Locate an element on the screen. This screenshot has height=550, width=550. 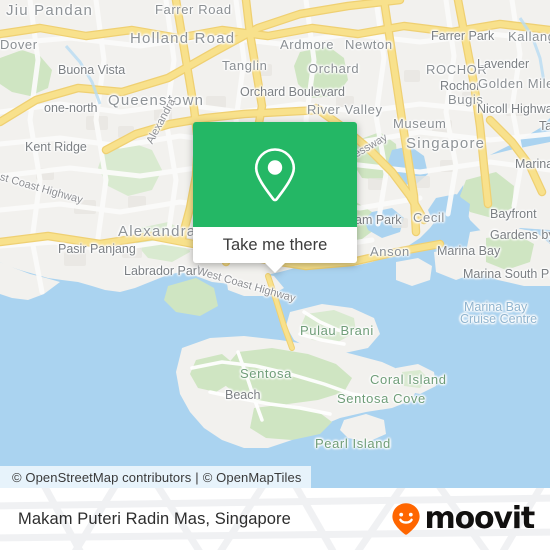
map-popup-card: Take me there is located at coordinates (275, 197).